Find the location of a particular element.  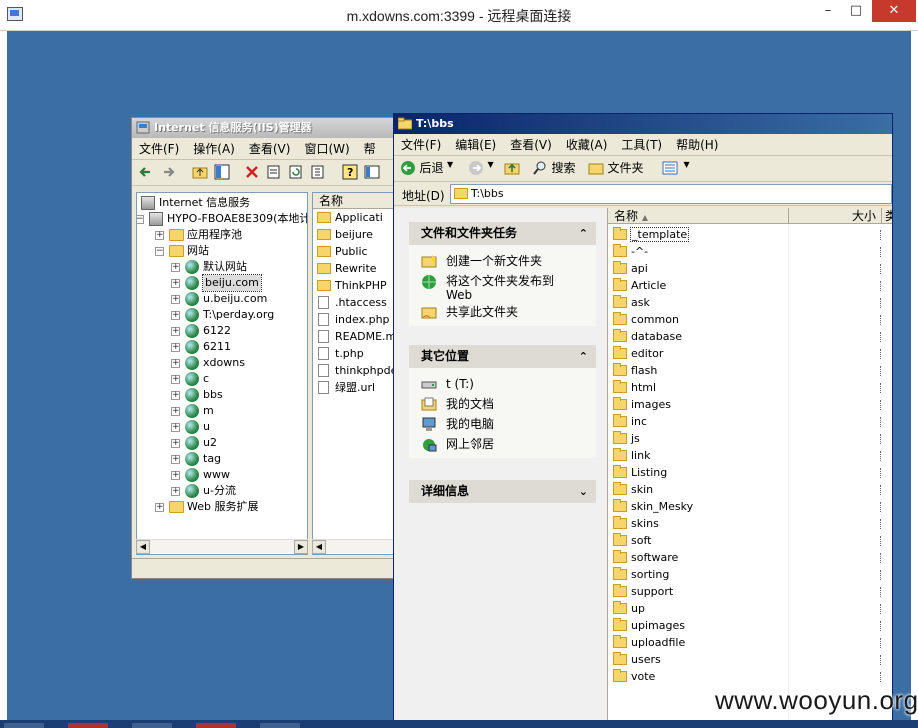

iis-menu-item: 查看(V) is located at coordinates (270, 148).